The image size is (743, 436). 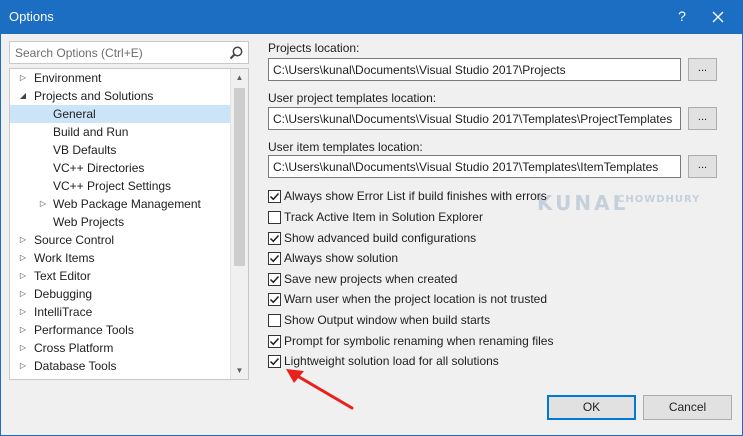 What do you see at coordinates (120, 366) in the screenshot?
I see `tree-item: ▷ Database Tools` at bounding box center [120, 366].